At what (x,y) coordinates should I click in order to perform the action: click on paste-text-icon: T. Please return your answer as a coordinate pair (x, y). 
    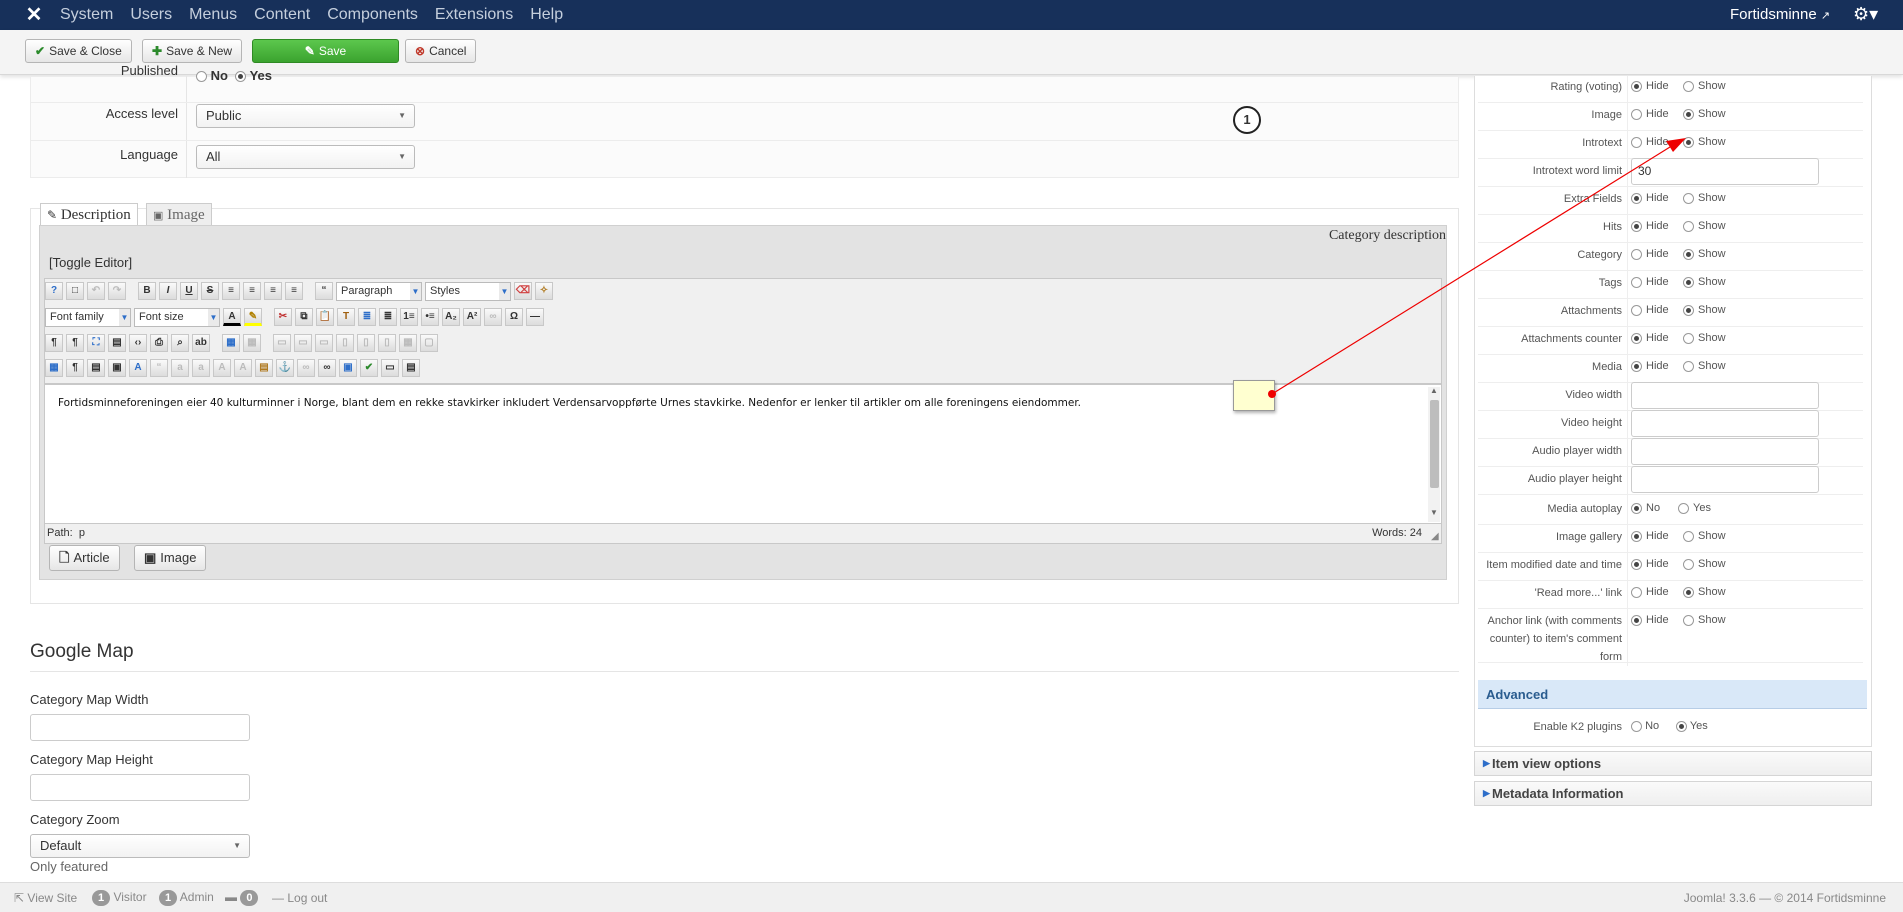
    Looking at the image, I should click on (346, 317).